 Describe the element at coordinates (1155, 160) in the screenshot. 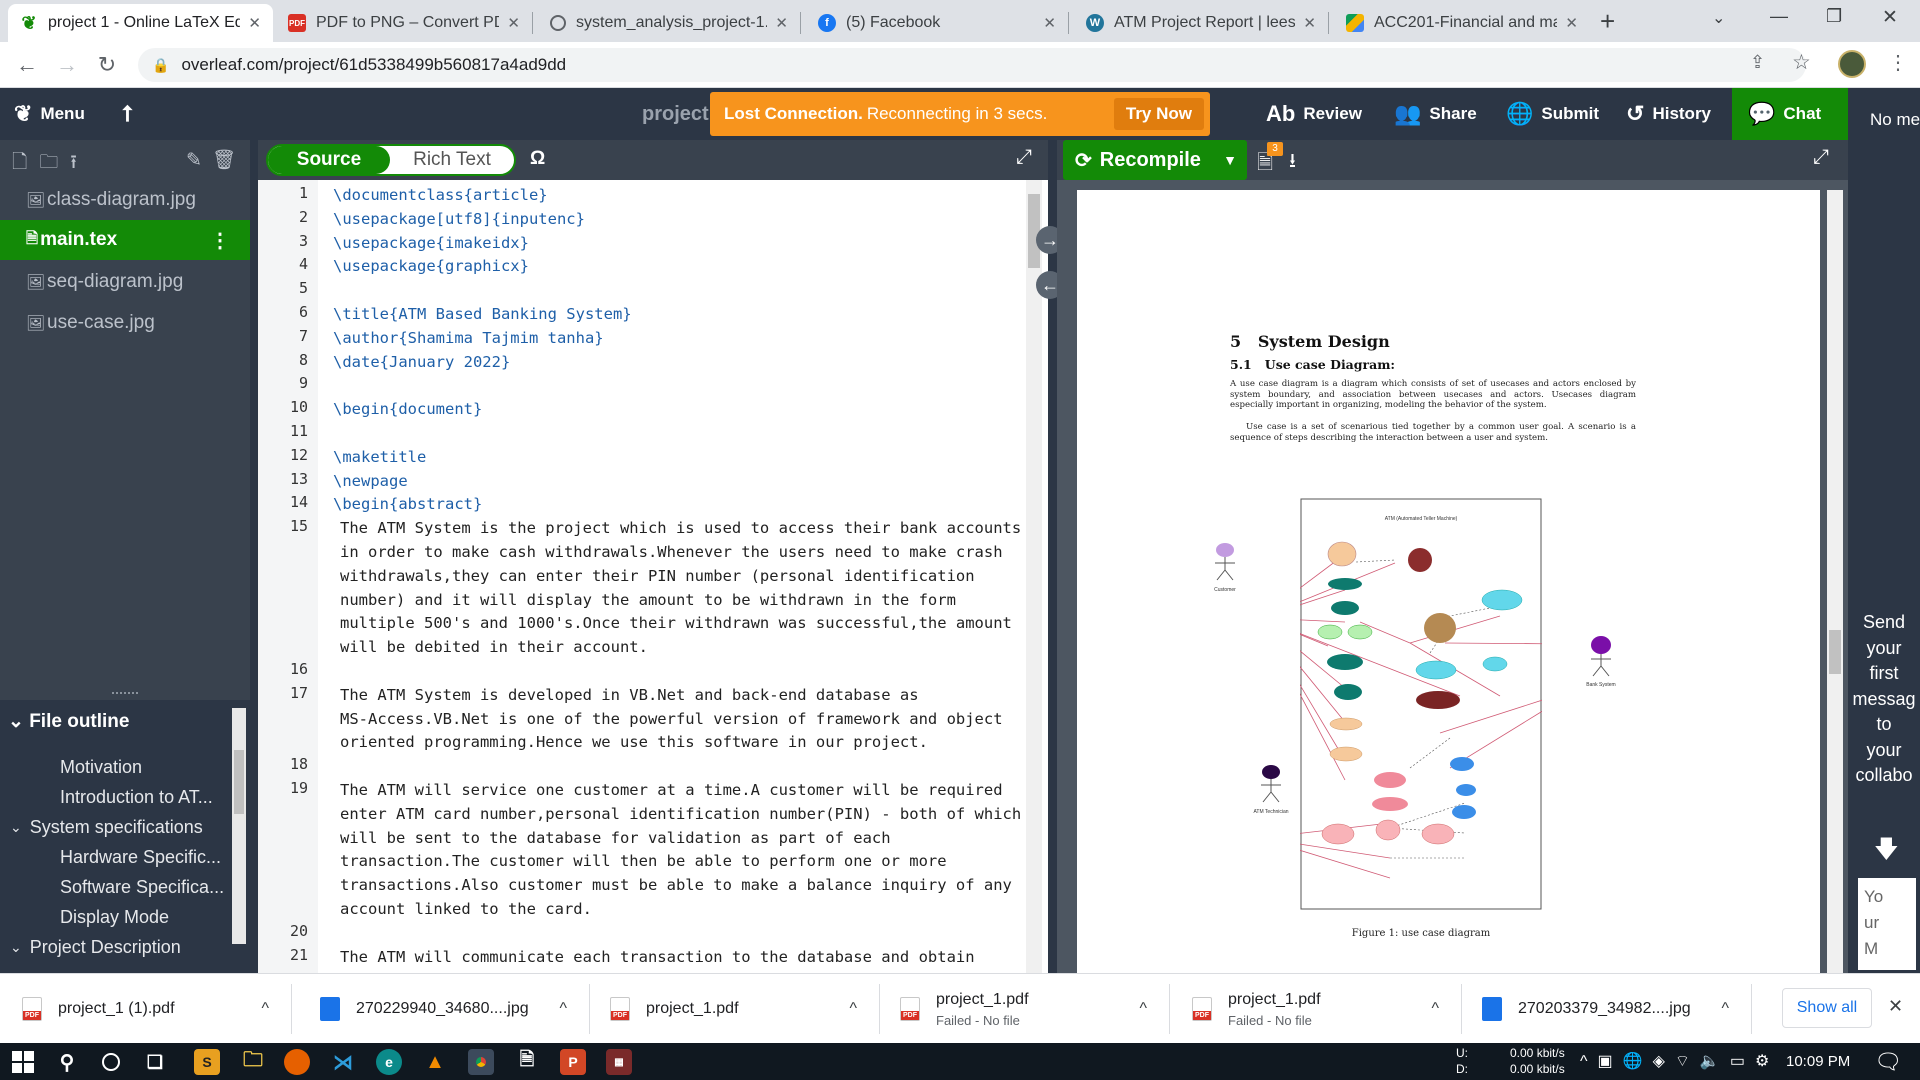

I see `recompile-button: ⟳ Recompile ▼` at that location.